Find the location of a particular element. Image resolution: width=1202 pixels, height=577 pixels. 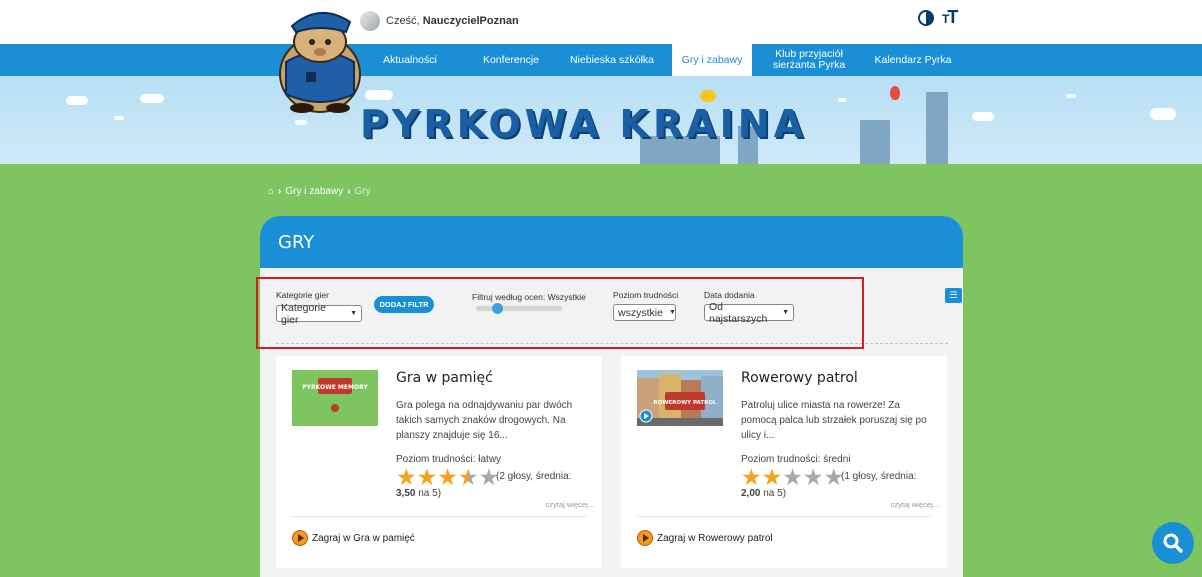

breadcrumb-current: Gry is located at coordinates (362, 191).